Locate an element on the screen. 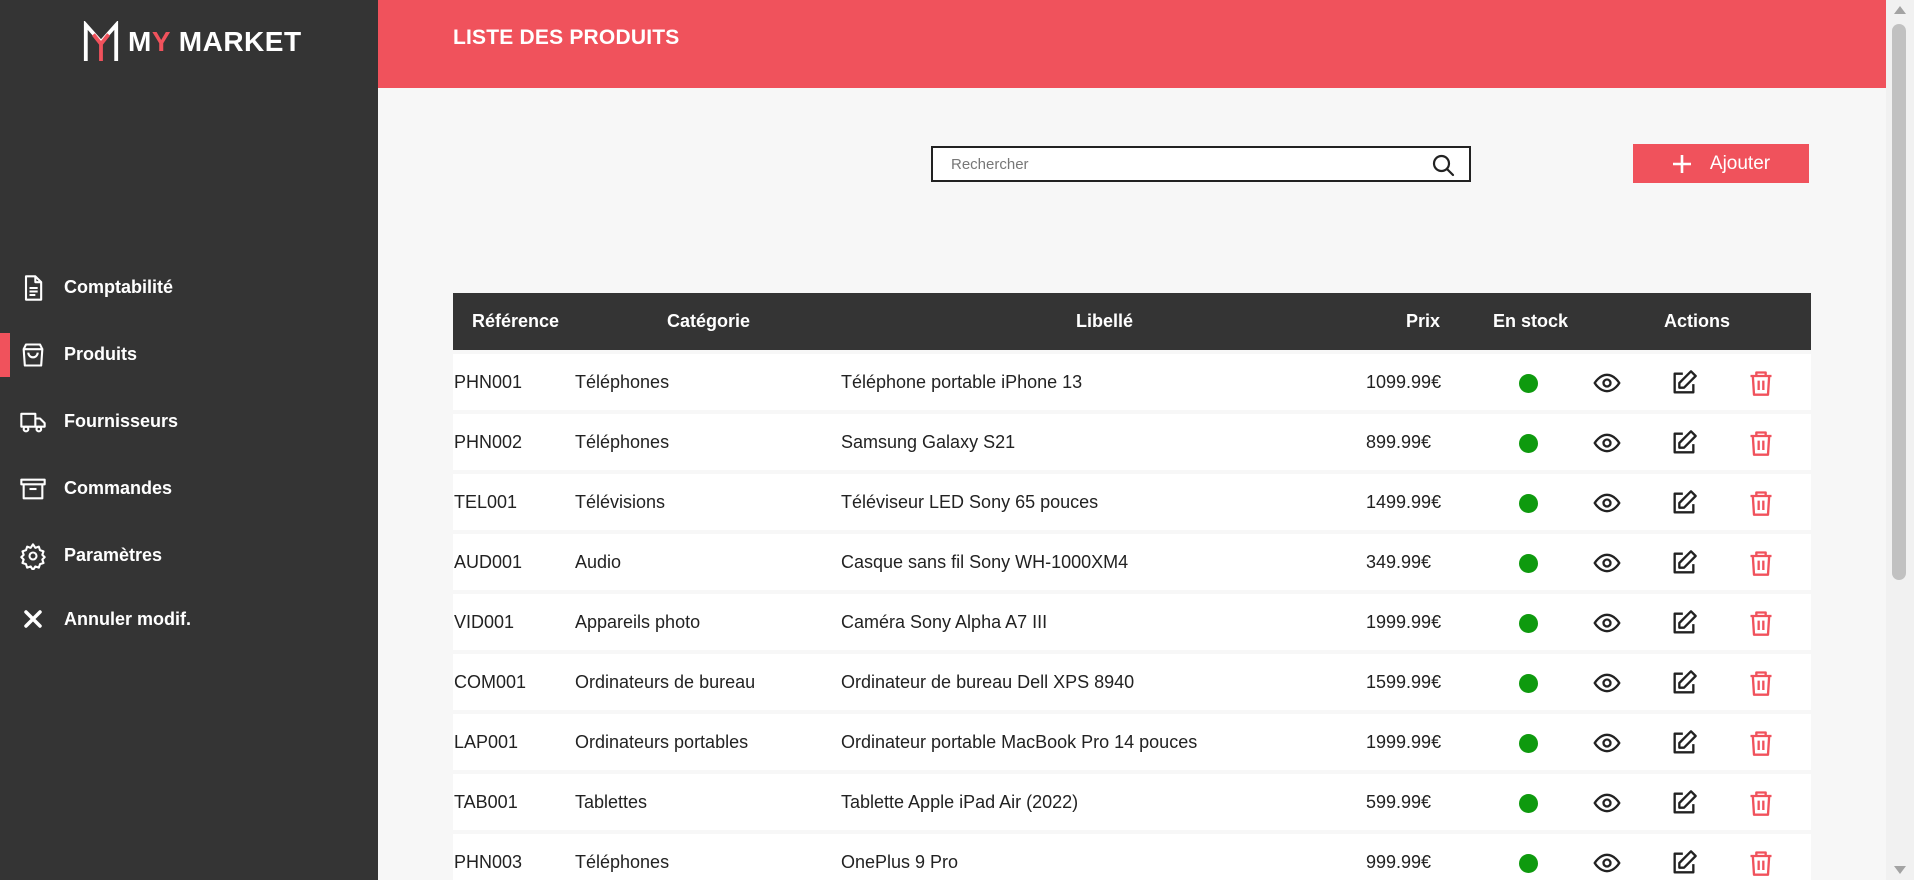 The width and height of the screenshot is (1914, 880). sidebar-item-label: Comptabilité is located at coordinates (119, 287).